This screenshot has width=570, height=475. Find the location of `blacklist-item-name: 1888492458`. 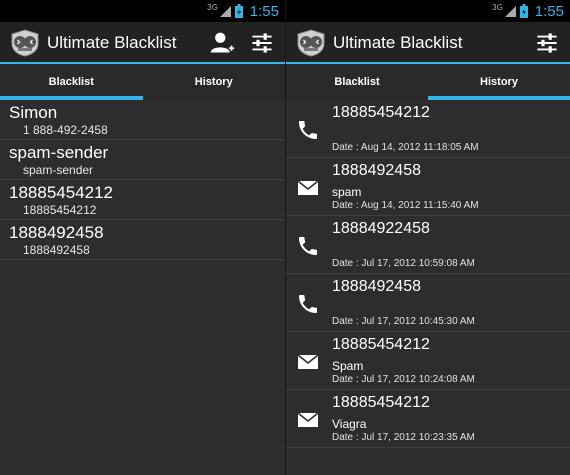

blacklist-item-name: 1888492458 is located at coordinates (56, 232).